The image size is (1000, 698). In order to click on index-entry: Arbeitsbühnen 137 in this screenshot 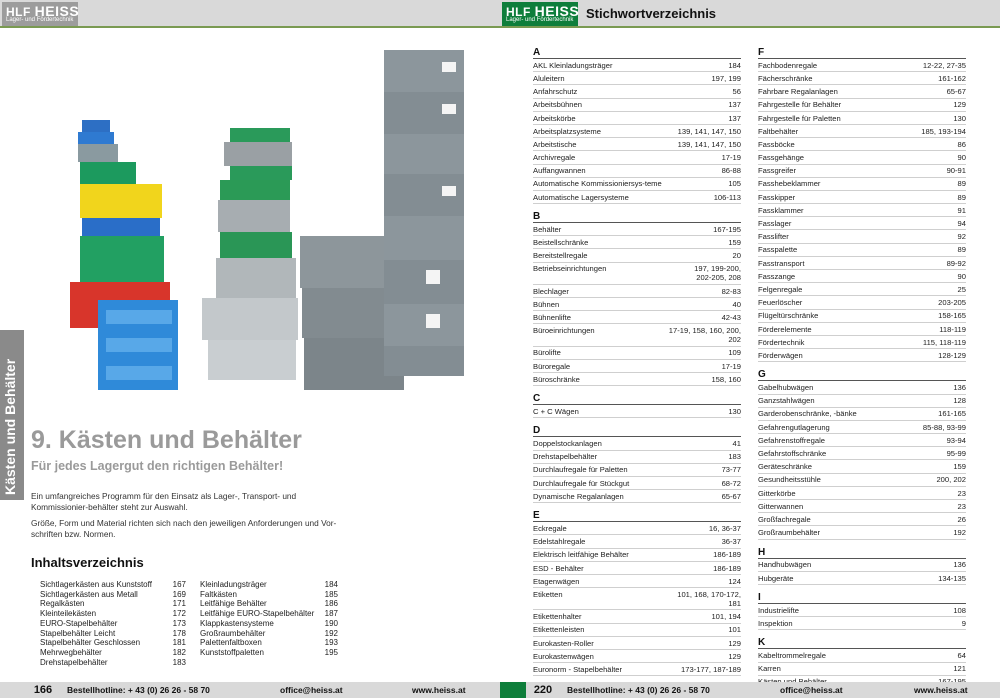, I will do `click(637, 105)`.